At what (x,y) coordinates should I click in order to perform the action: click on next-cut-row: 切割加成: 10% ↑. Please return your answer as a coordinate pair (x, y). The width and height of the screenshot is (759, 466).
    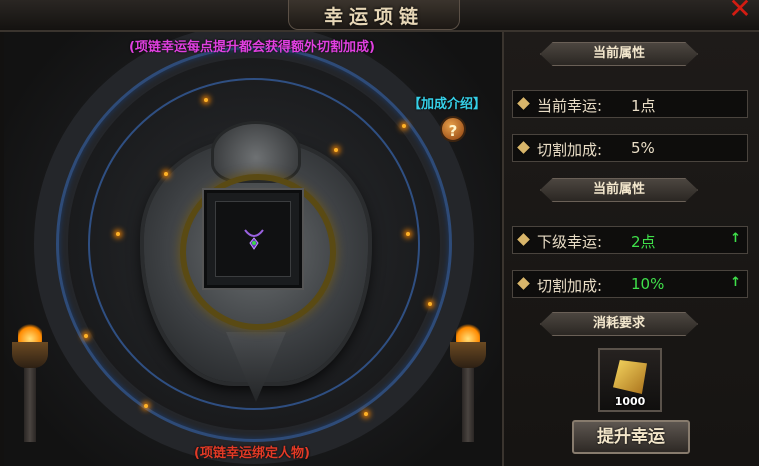
    Looking at the image, I should click on (630, 284).